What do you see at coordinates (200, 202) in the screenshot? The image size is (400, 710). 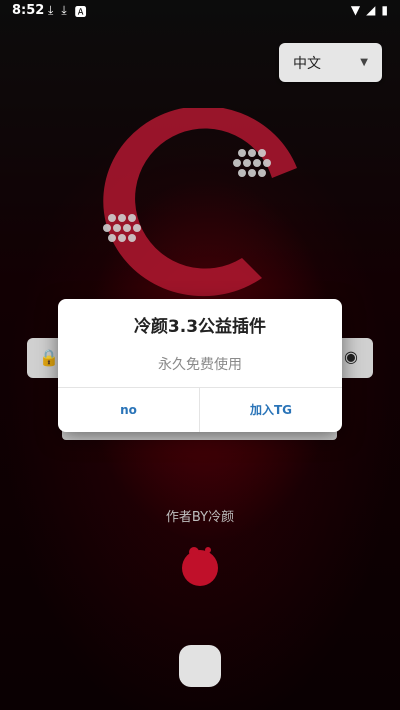 I see `app-logo` at bounding box center [200, 202].